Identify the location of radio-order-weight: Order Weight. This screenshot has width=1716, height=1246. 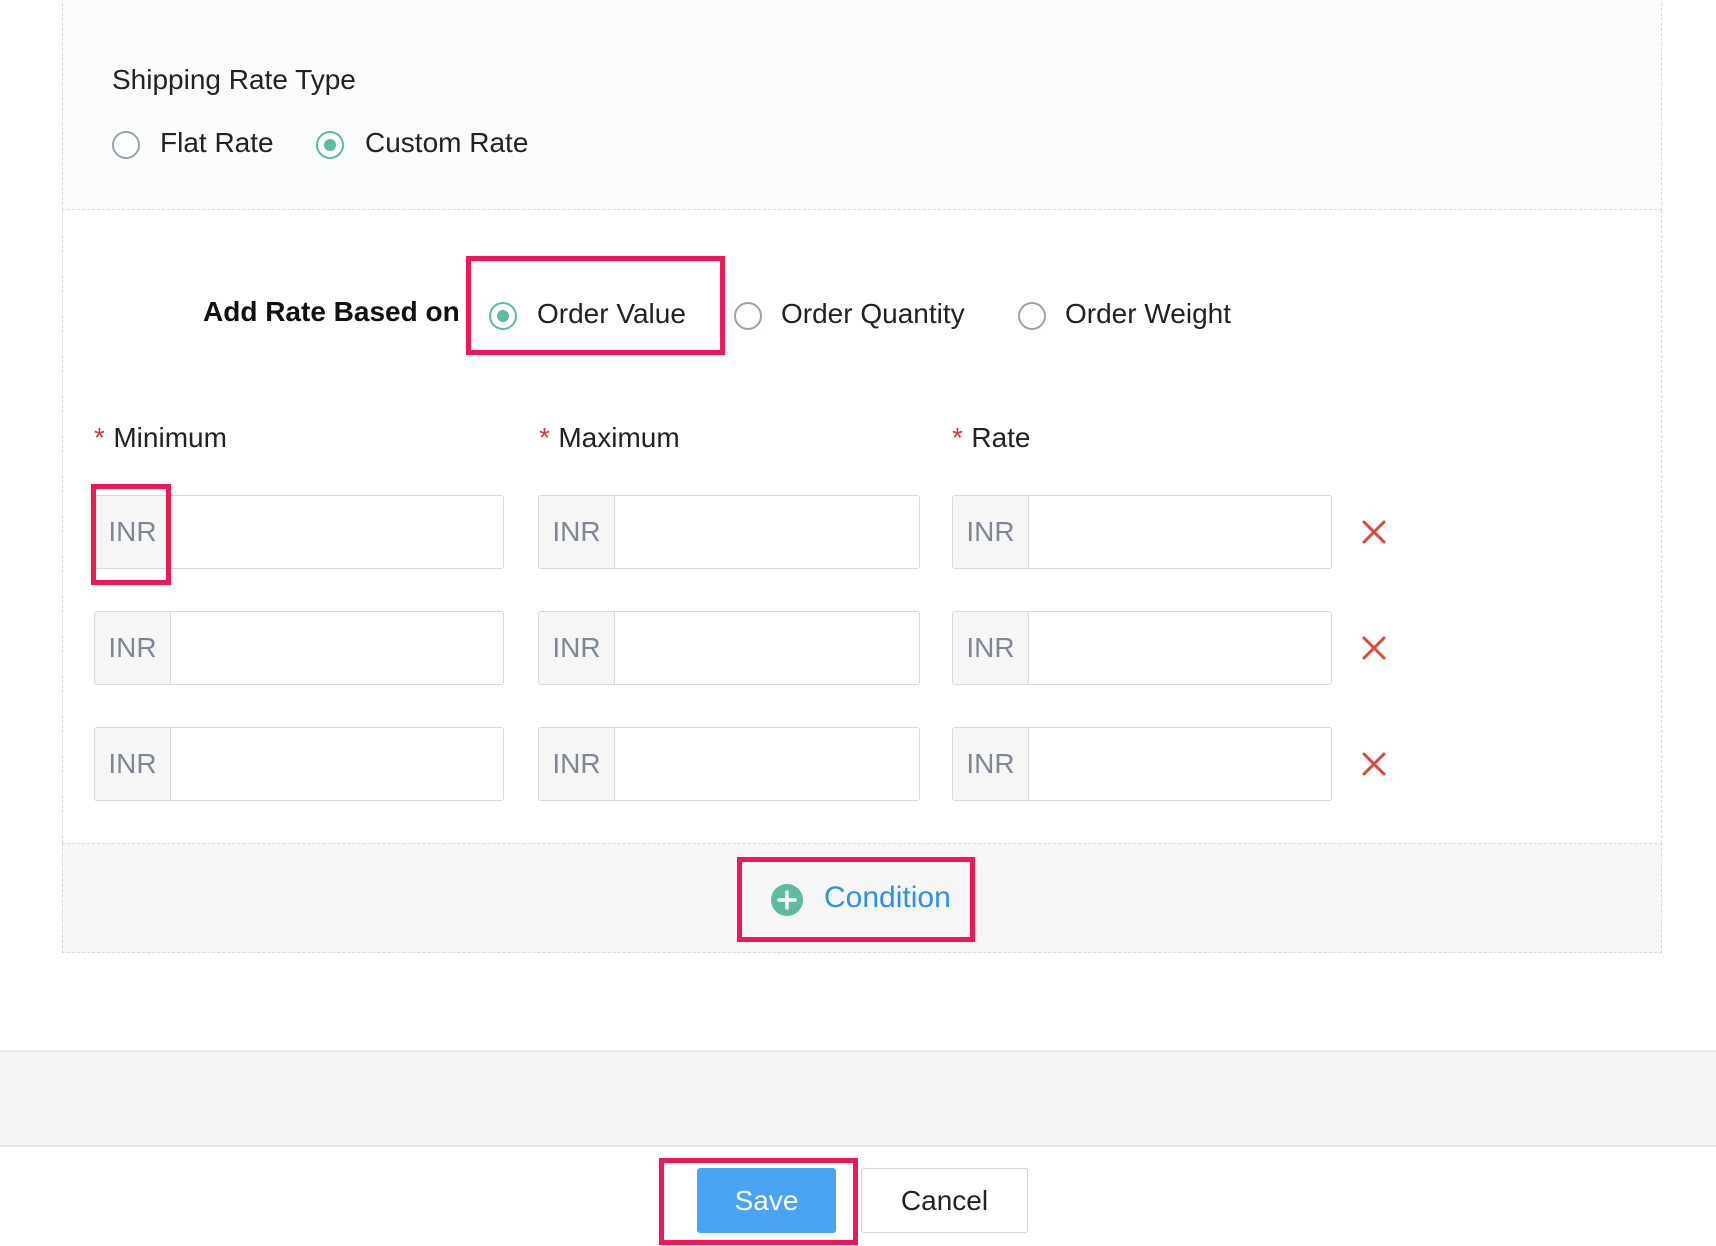
(1148, 317).